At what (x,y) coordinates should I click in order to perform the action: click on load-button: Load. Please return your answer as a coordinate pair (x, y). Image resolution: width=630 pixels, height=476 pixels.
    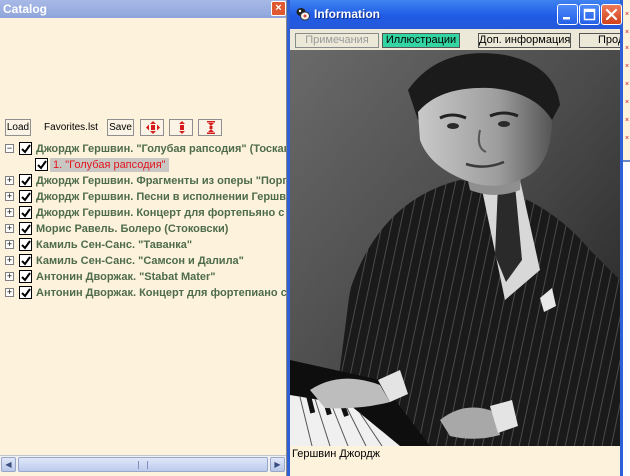
    Looking at the image, I should click on (18, 127).